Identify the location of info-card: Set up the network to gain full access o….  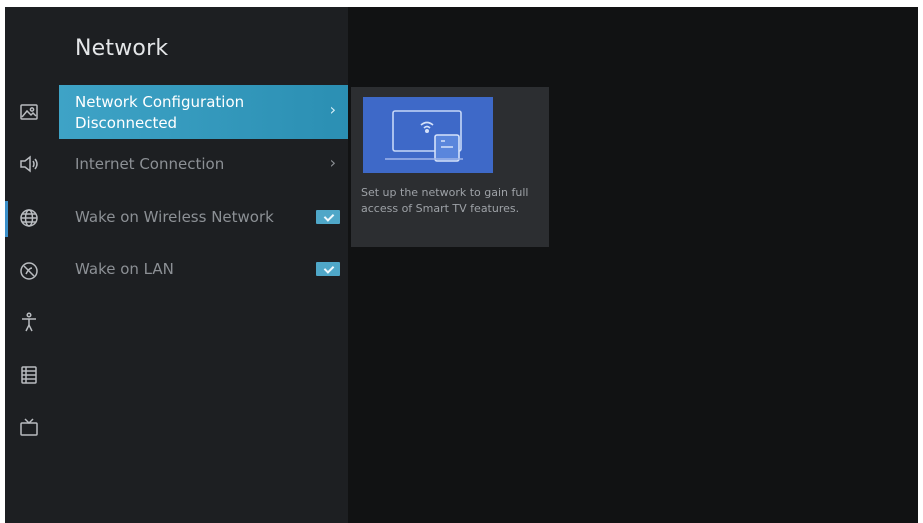
(450, 167).